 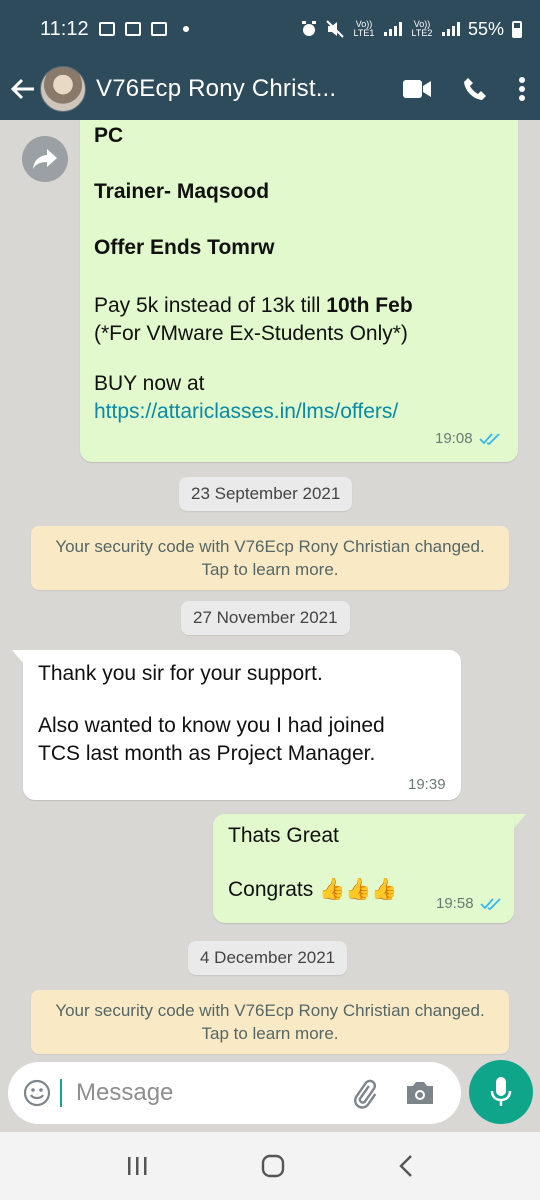 I want to click on security-notice-1-link: Tap to learn more., so click(x=270, y=569).